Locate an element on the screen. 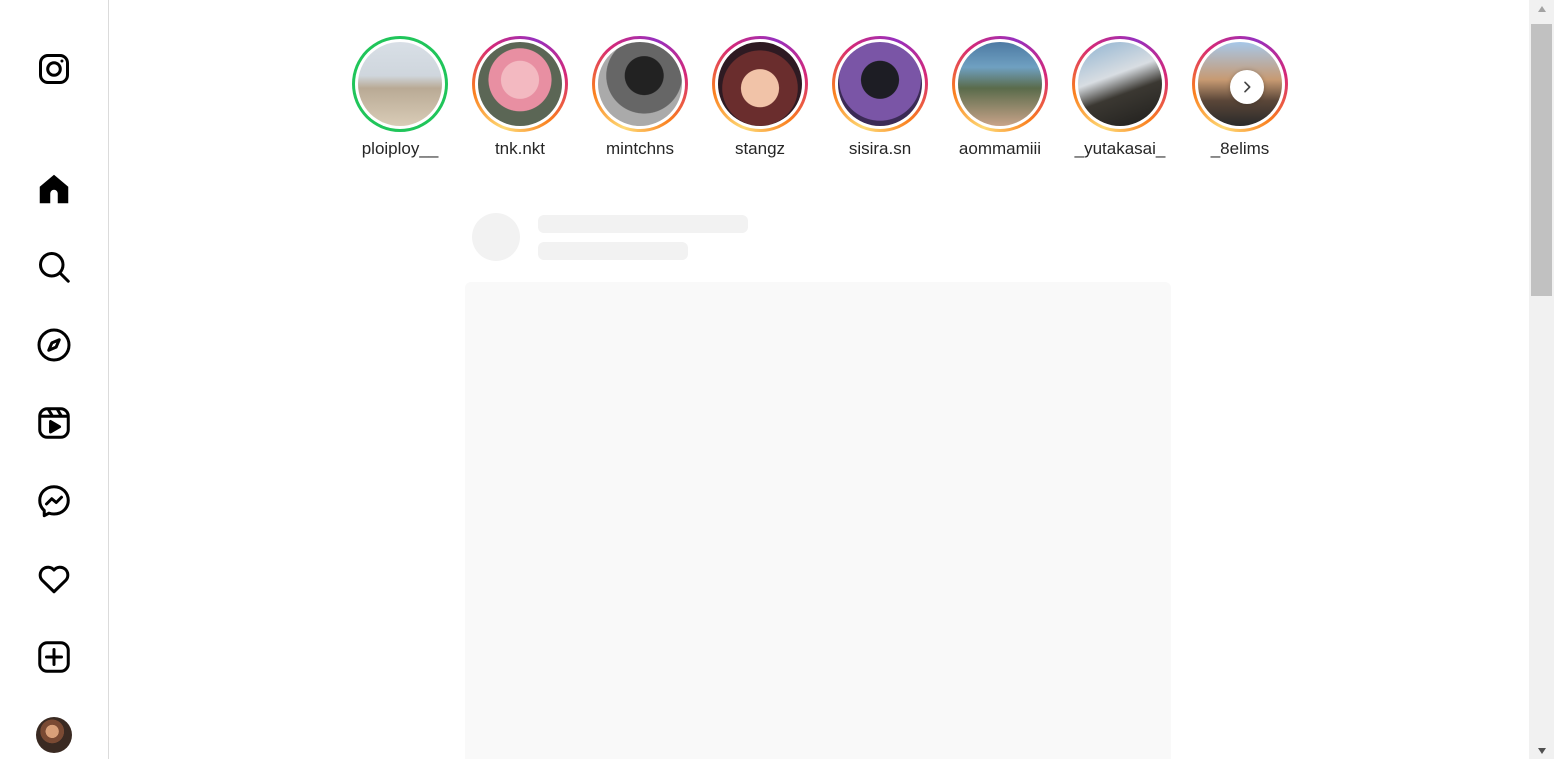  avatar is located at coordinates (54, 735).